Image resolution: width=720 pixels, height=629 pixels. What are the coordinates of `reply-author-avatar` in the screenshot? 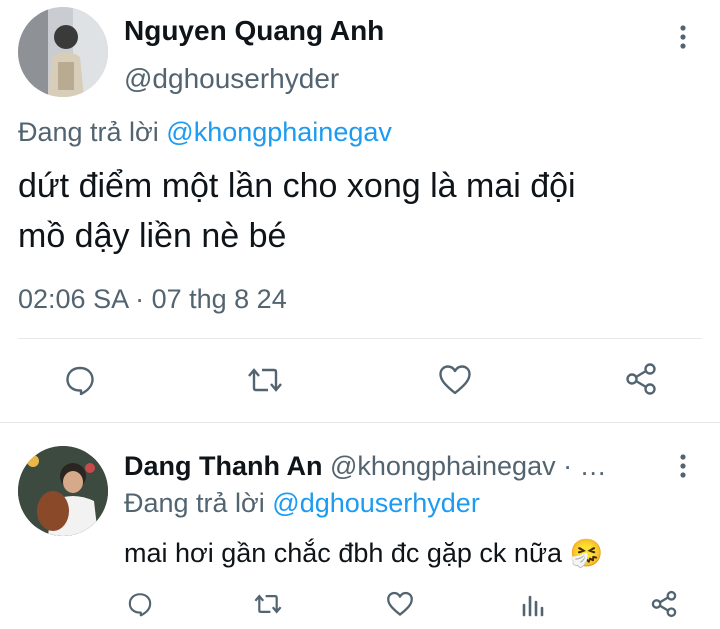 It's located at (63, 491).